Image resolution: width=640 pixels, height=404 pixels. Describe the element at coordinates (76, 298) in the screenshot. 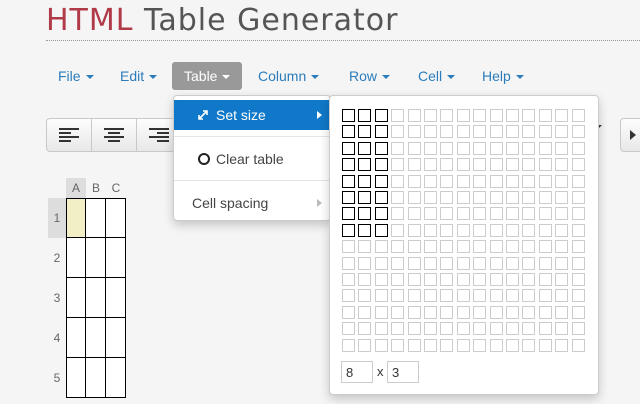

I see `table-cell-a3` at that location.